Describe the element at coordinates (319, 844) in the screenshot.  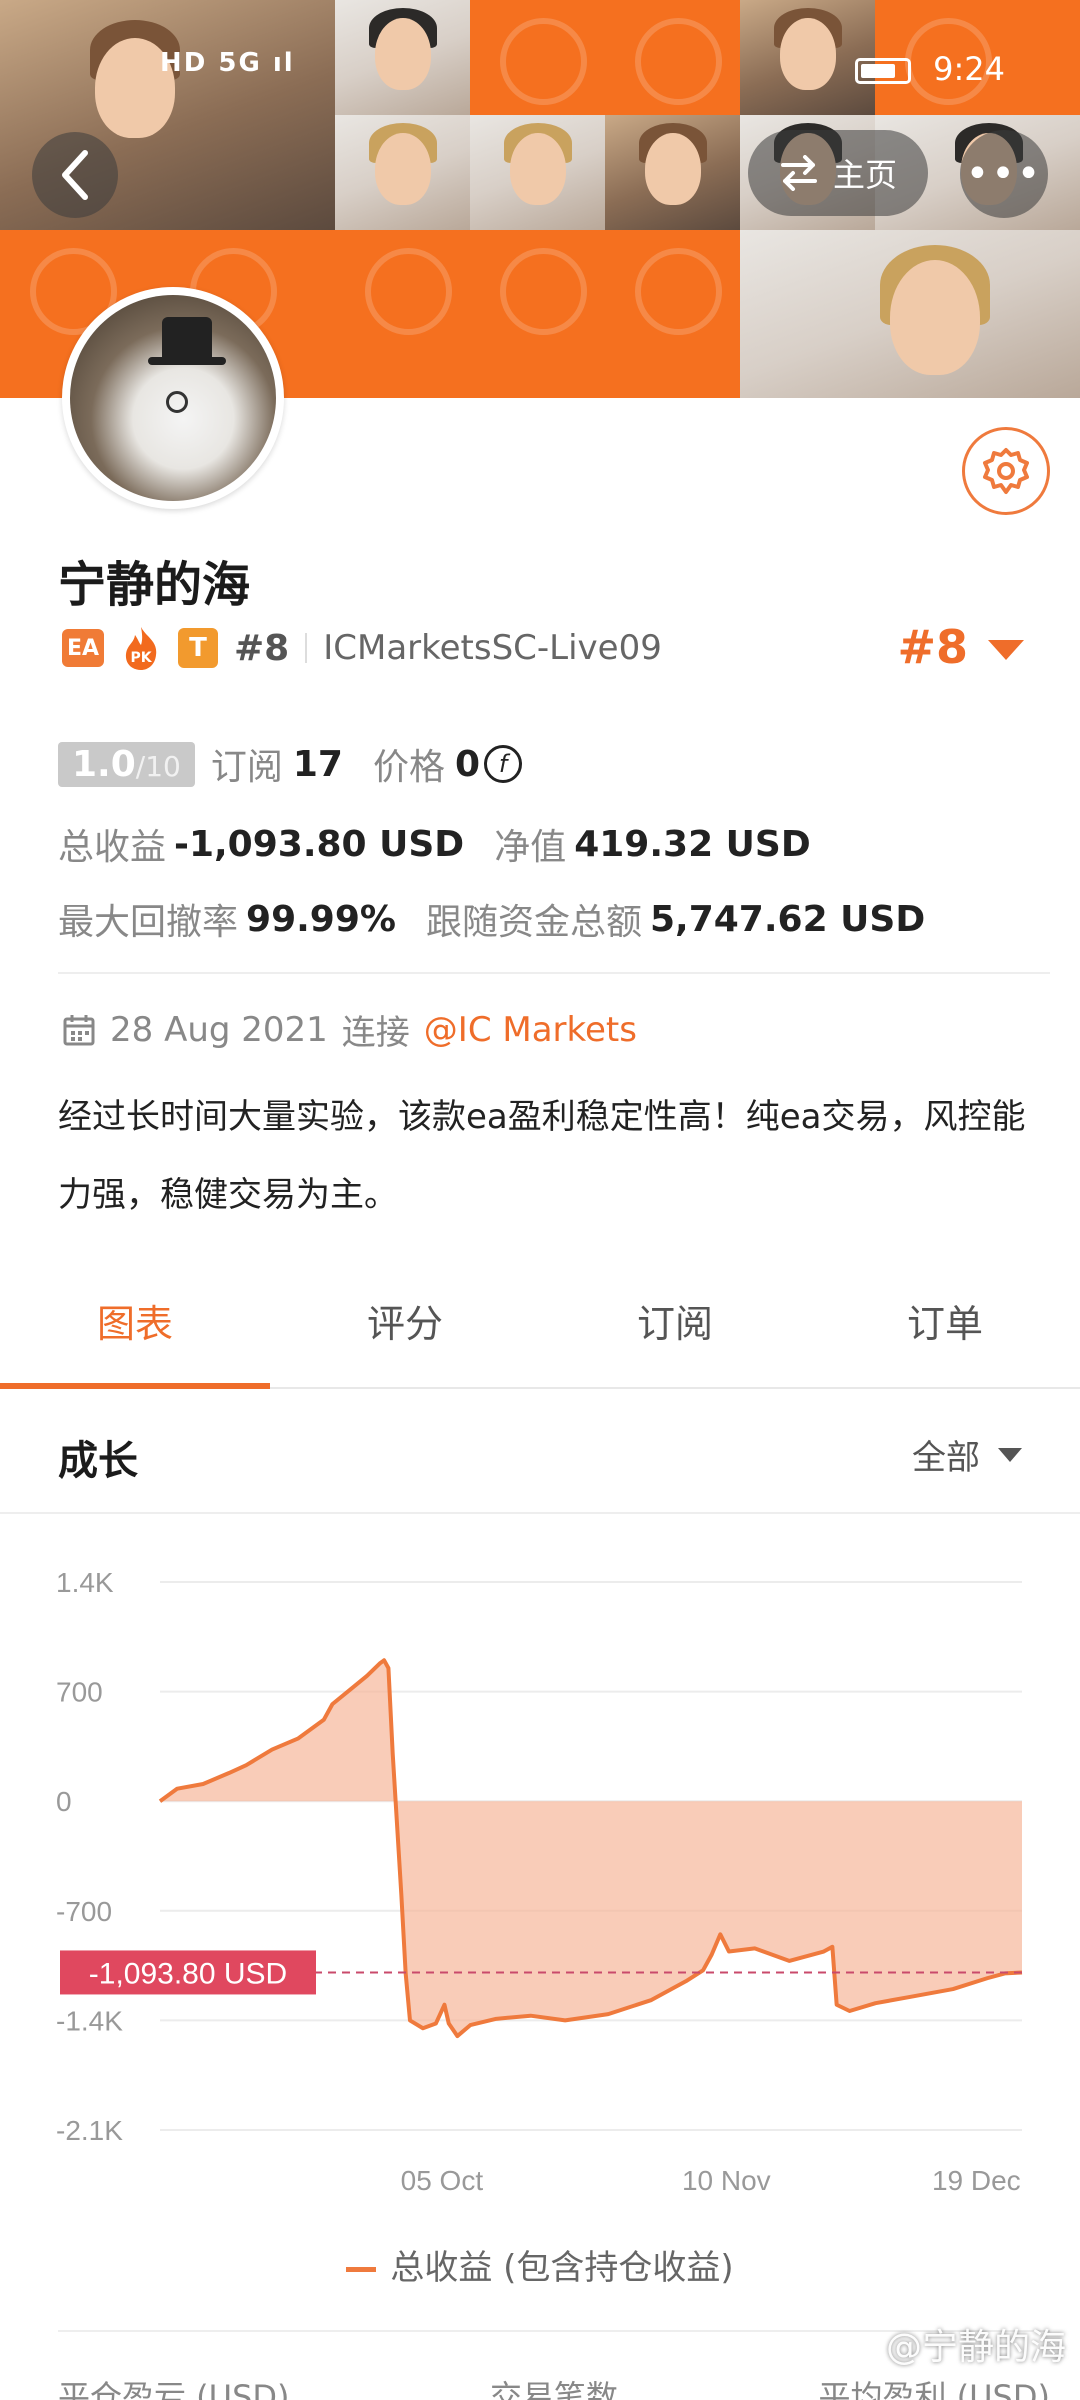
I see `total-profit-value: -1,093.80 USD` at that location.